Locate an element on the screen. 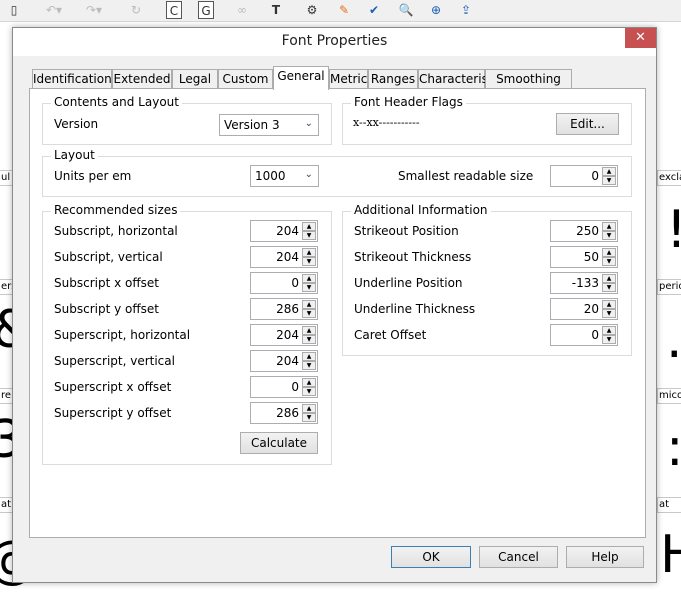 The height and width of the screenshot is (597, 681). glyph-cell-label: at is located at coordinates (669, 505).